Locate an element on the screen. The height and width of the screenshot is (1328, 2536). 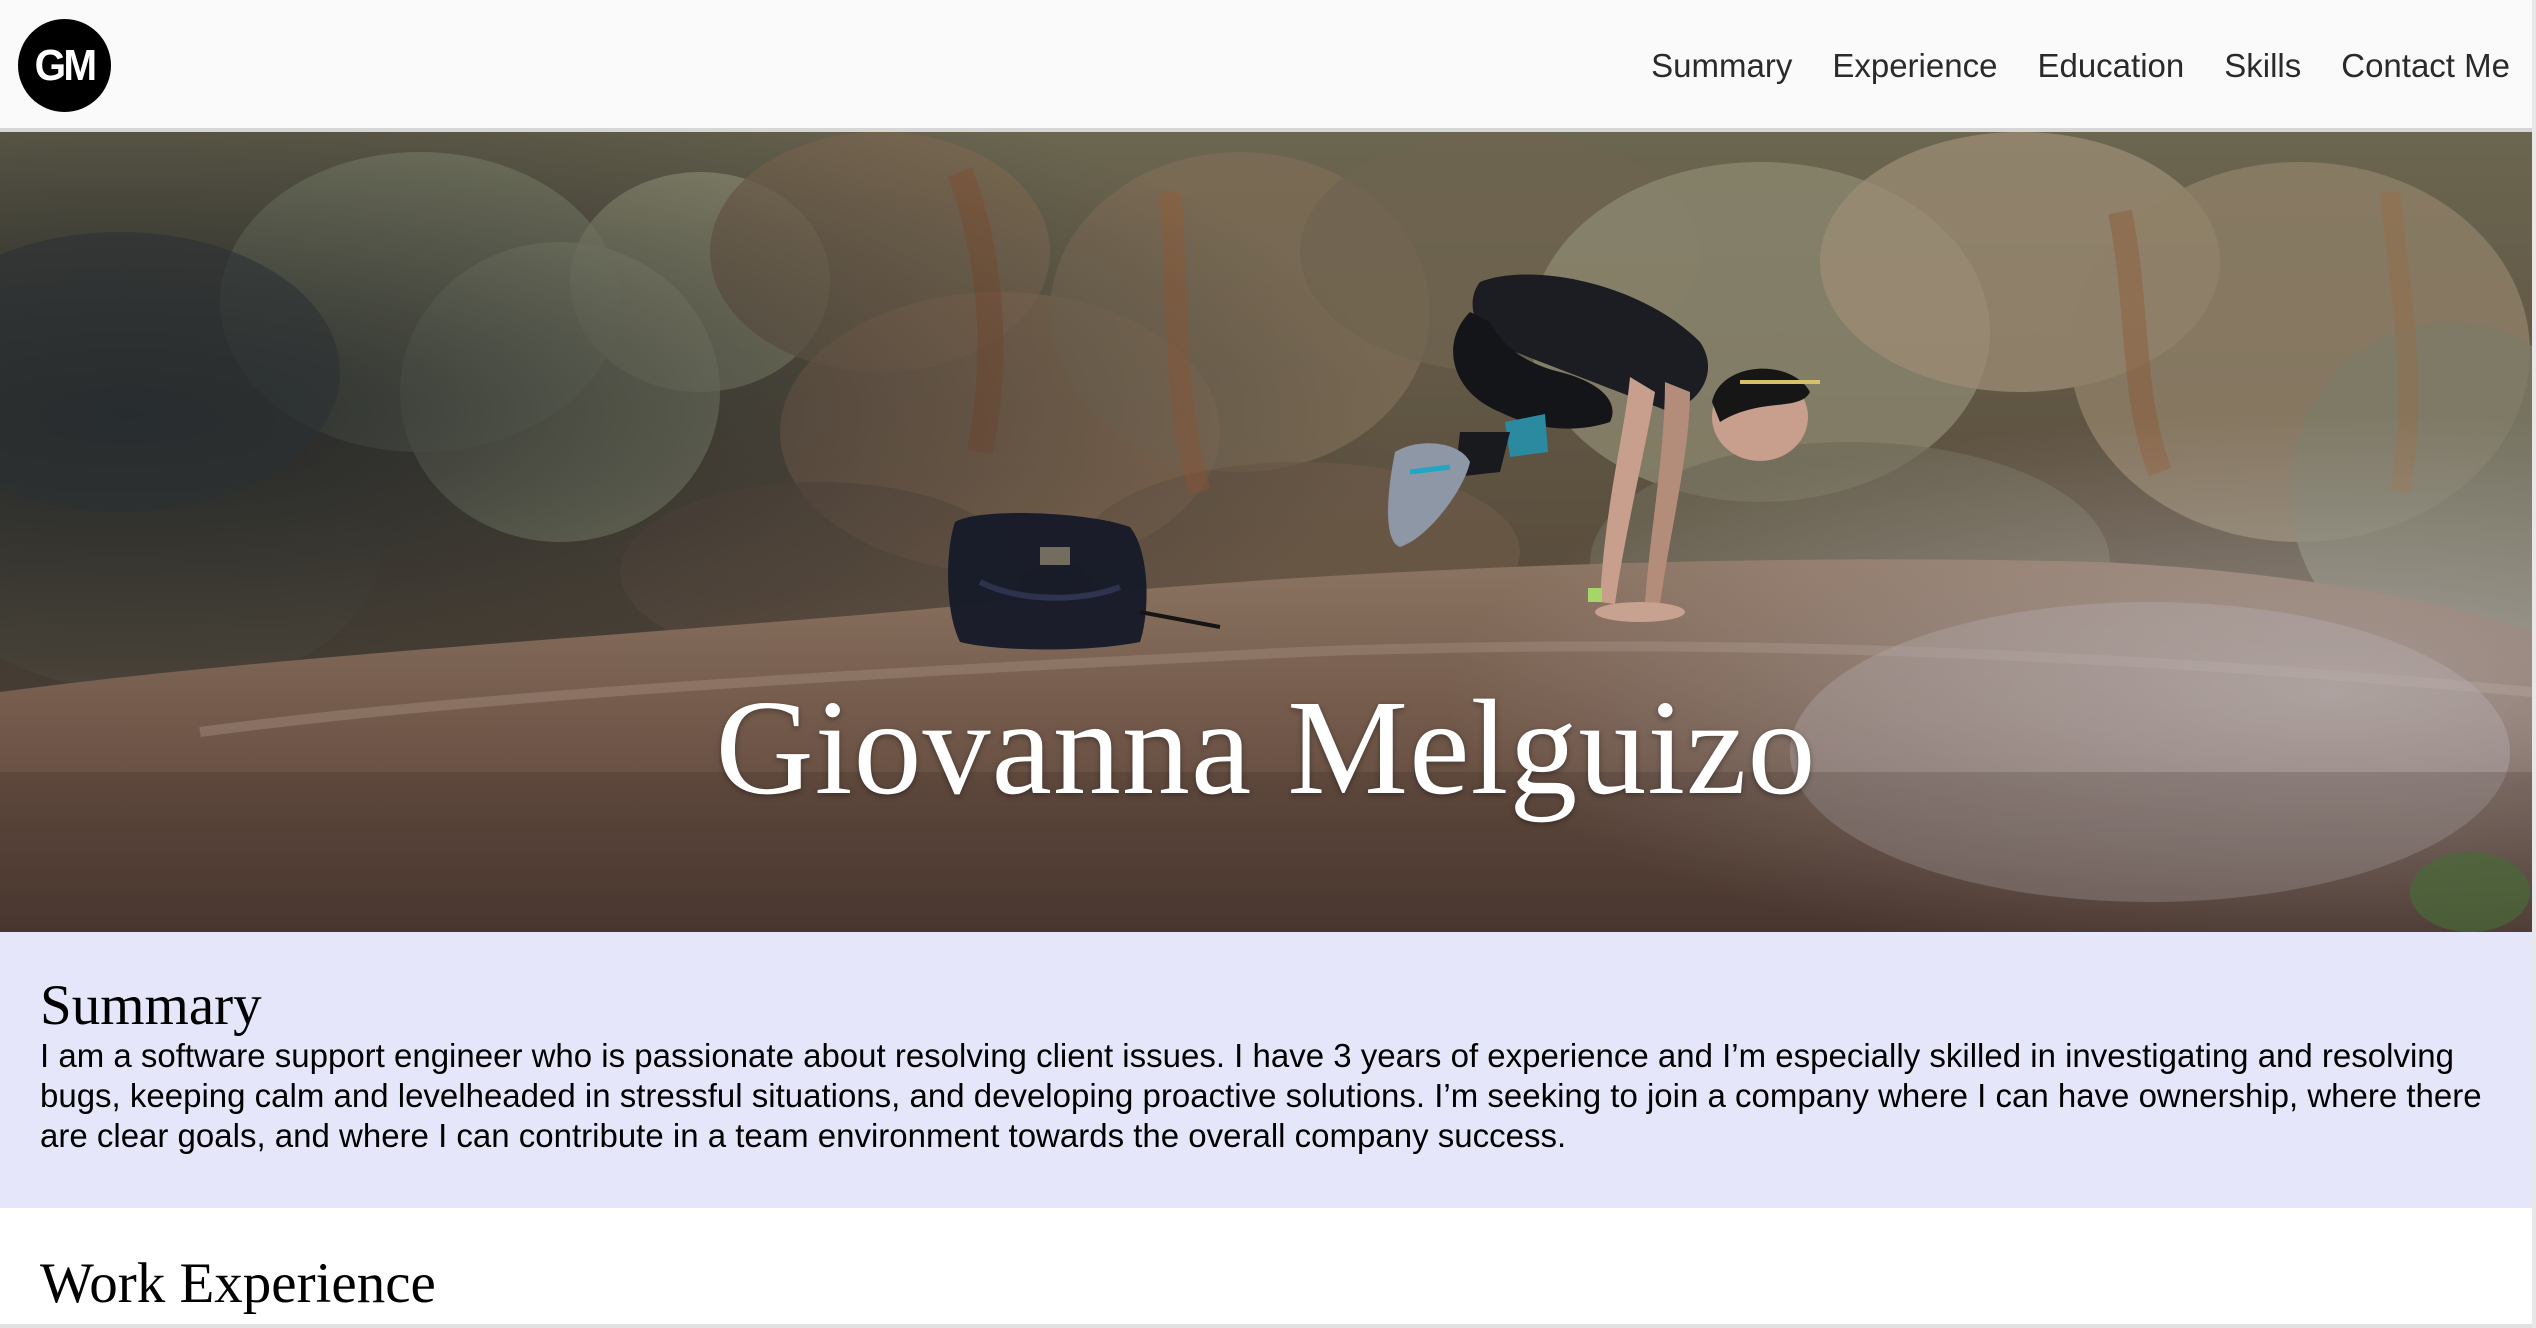
nav-link-skills: Skills is located at coordinates (2262, 66).